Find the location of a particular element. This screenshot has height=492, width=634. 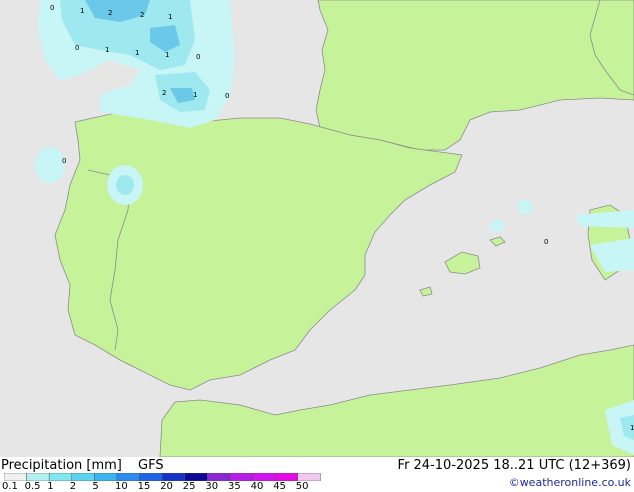

legend-tick-label: 50 is located at coordinates (302, 486).